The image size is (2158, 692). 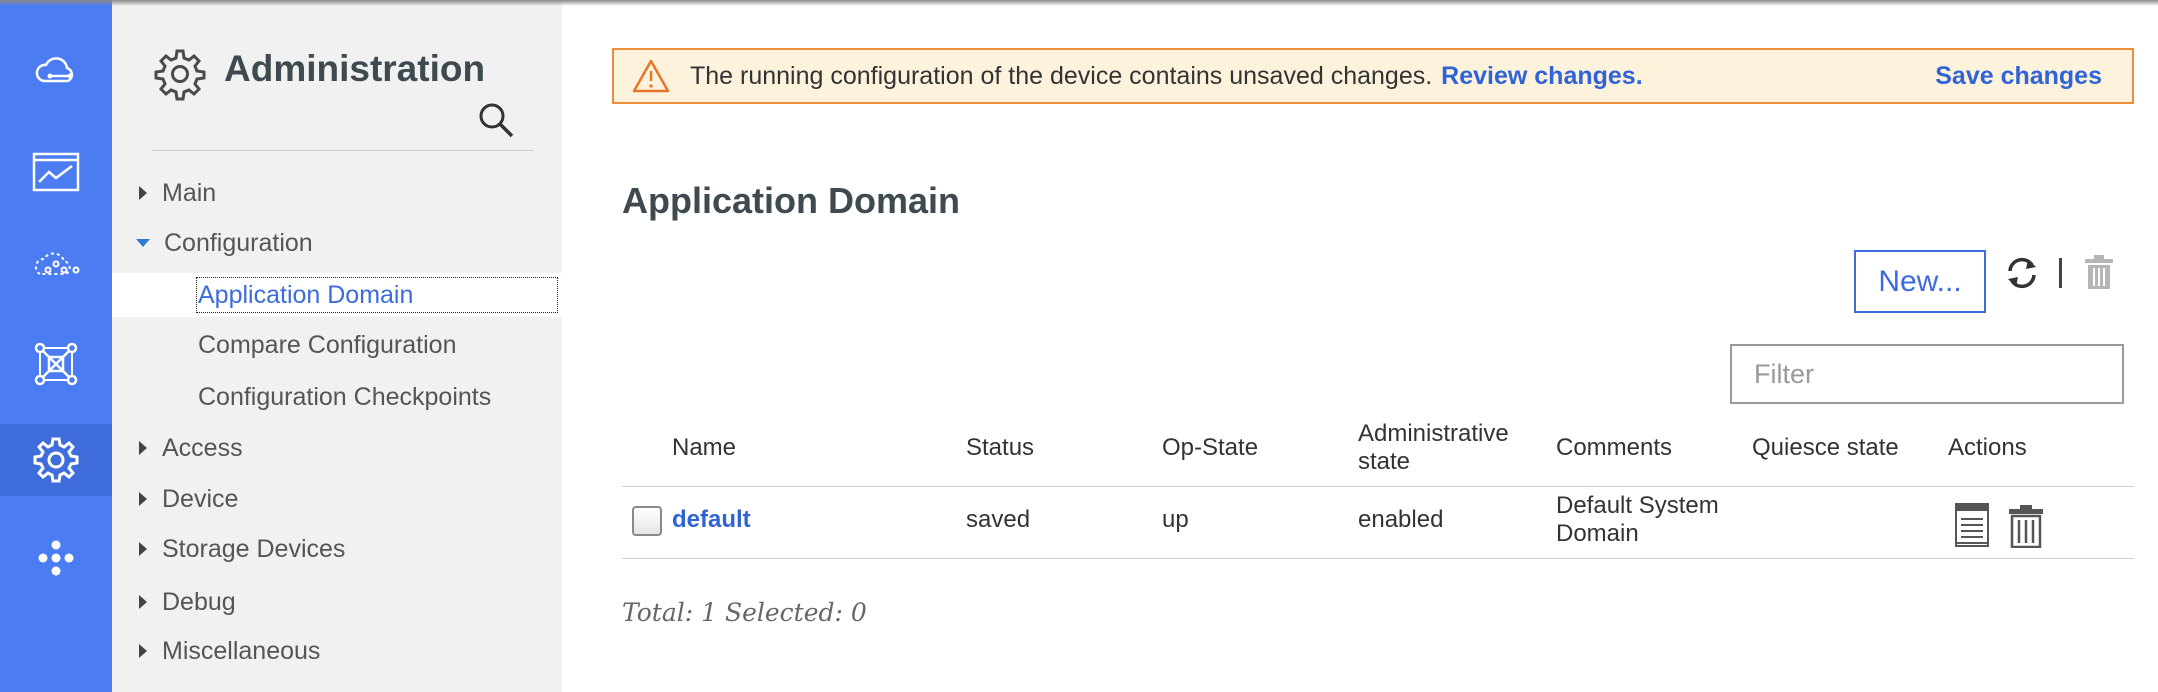 I want to click on comment-line: Domain, so click(x=1597, y=533).